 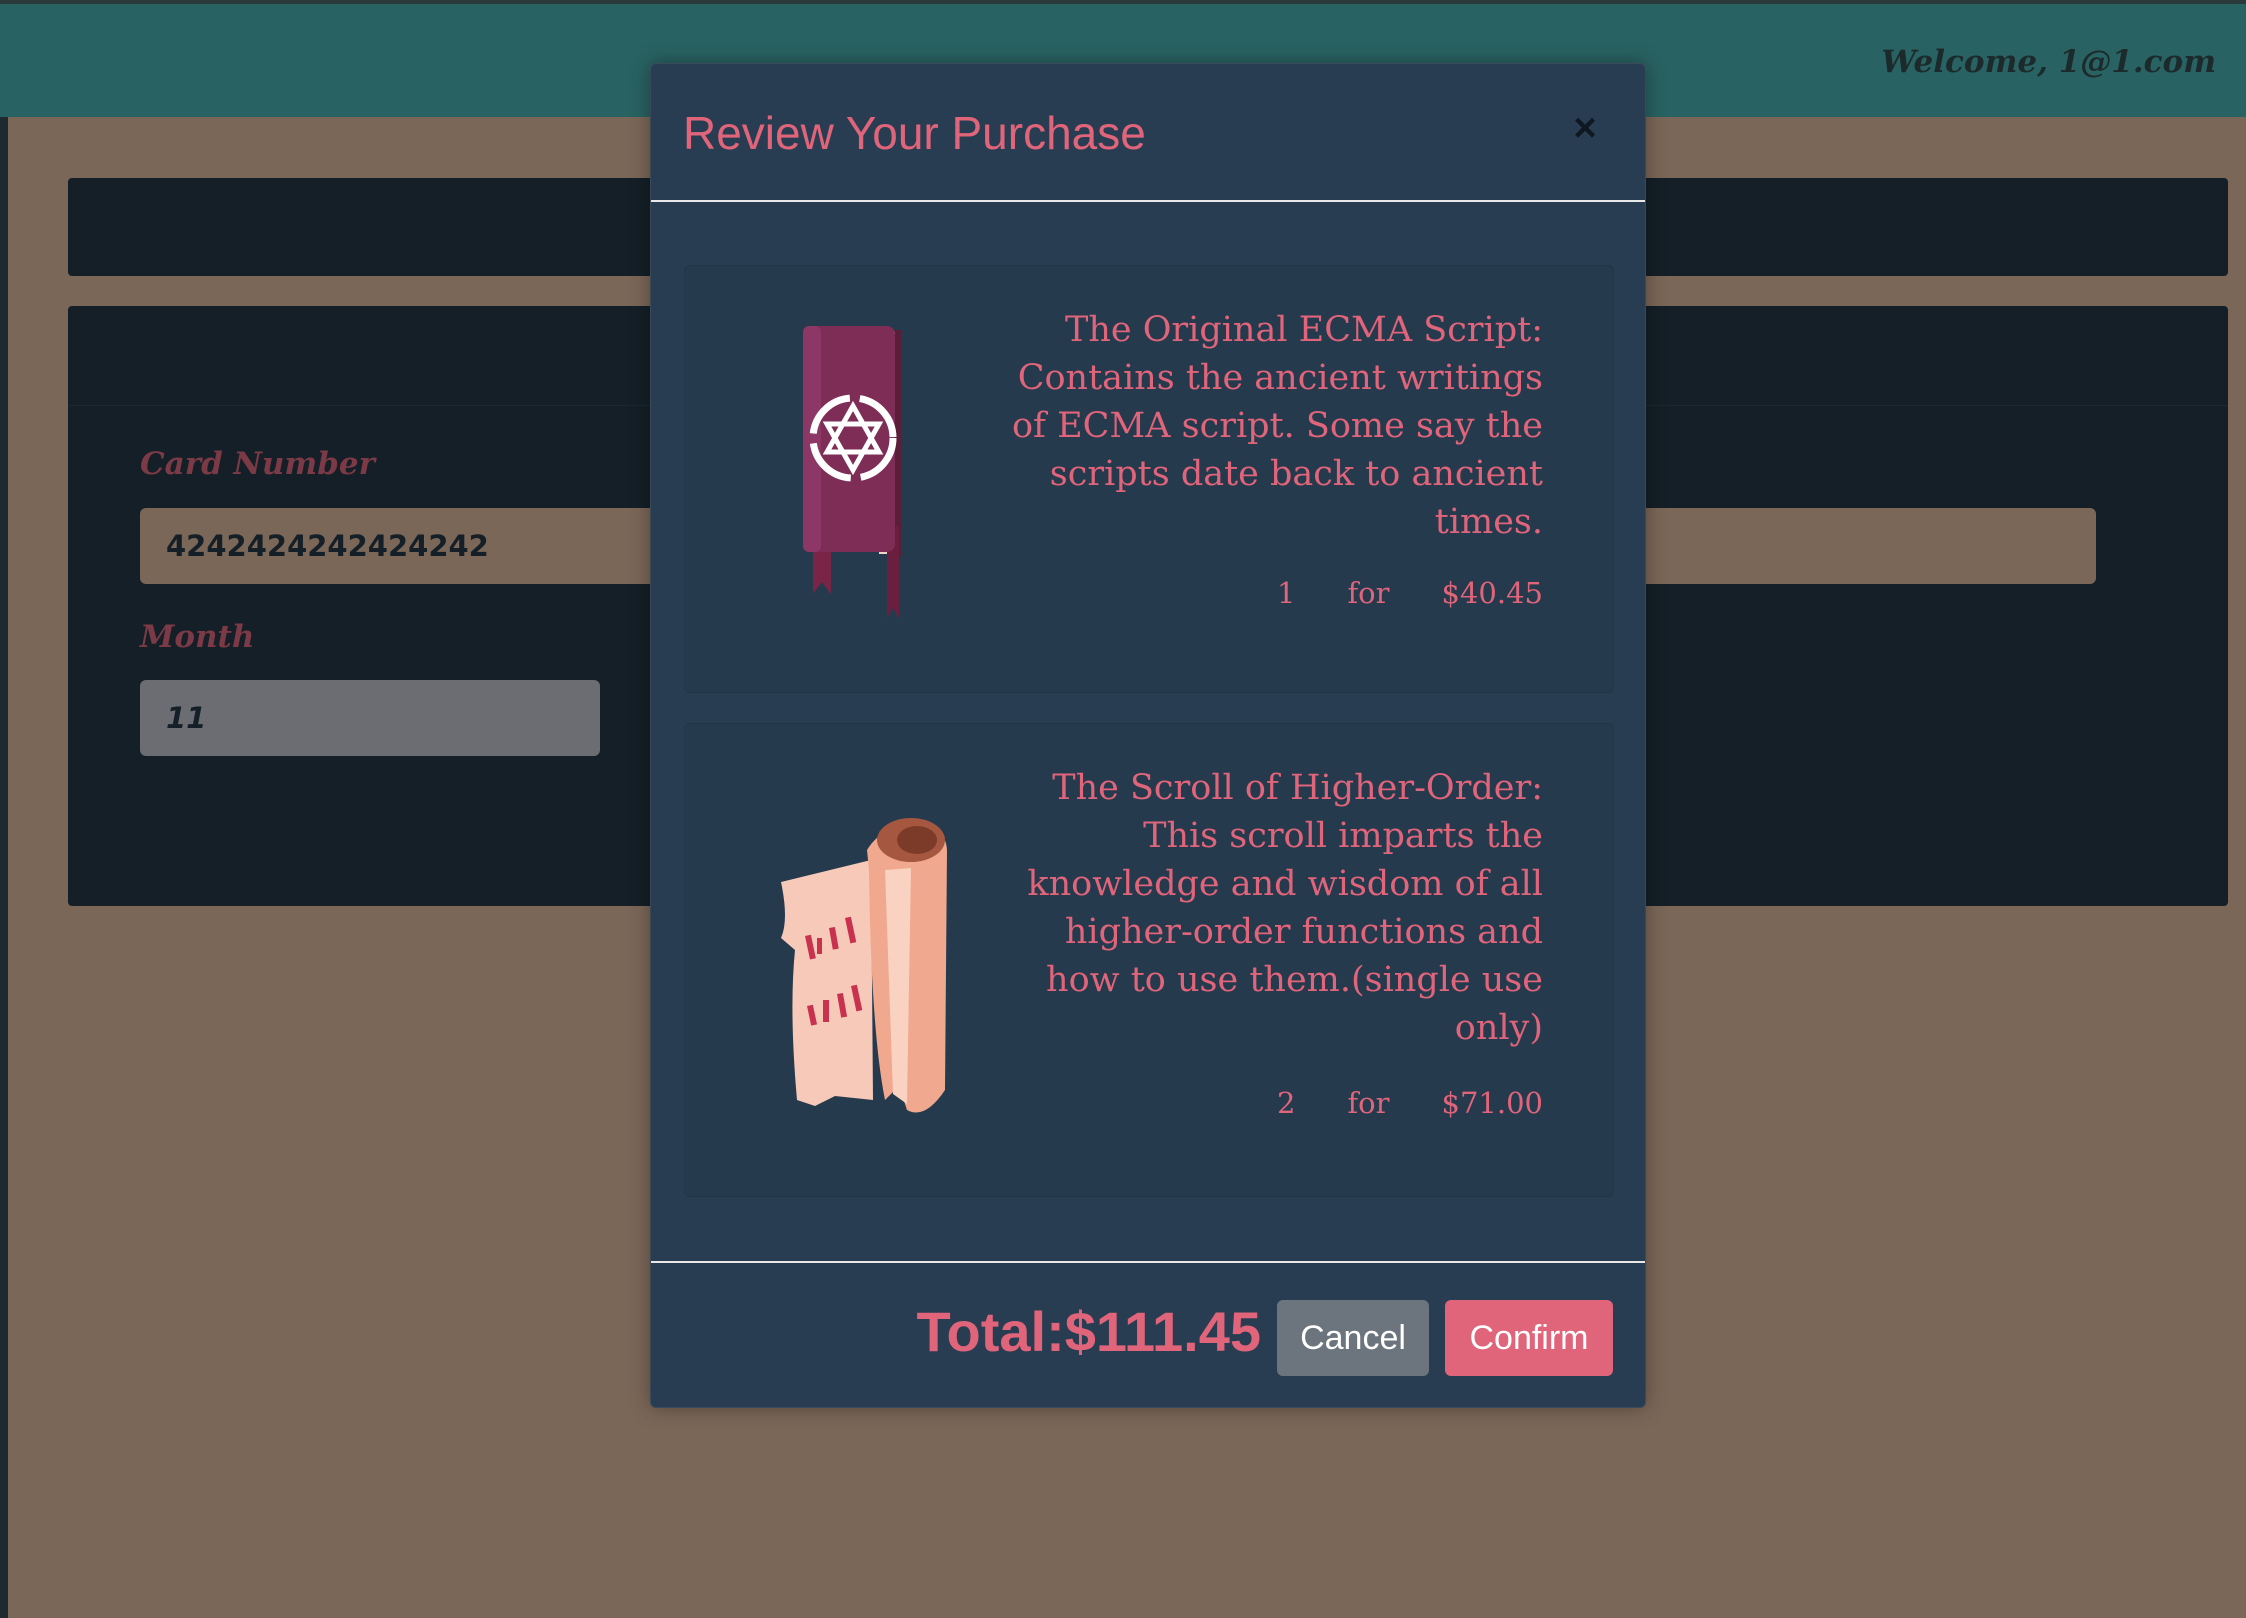 I want to click on item-quantity-price: 2 for $71.00, so click(x=1410, y=1103).